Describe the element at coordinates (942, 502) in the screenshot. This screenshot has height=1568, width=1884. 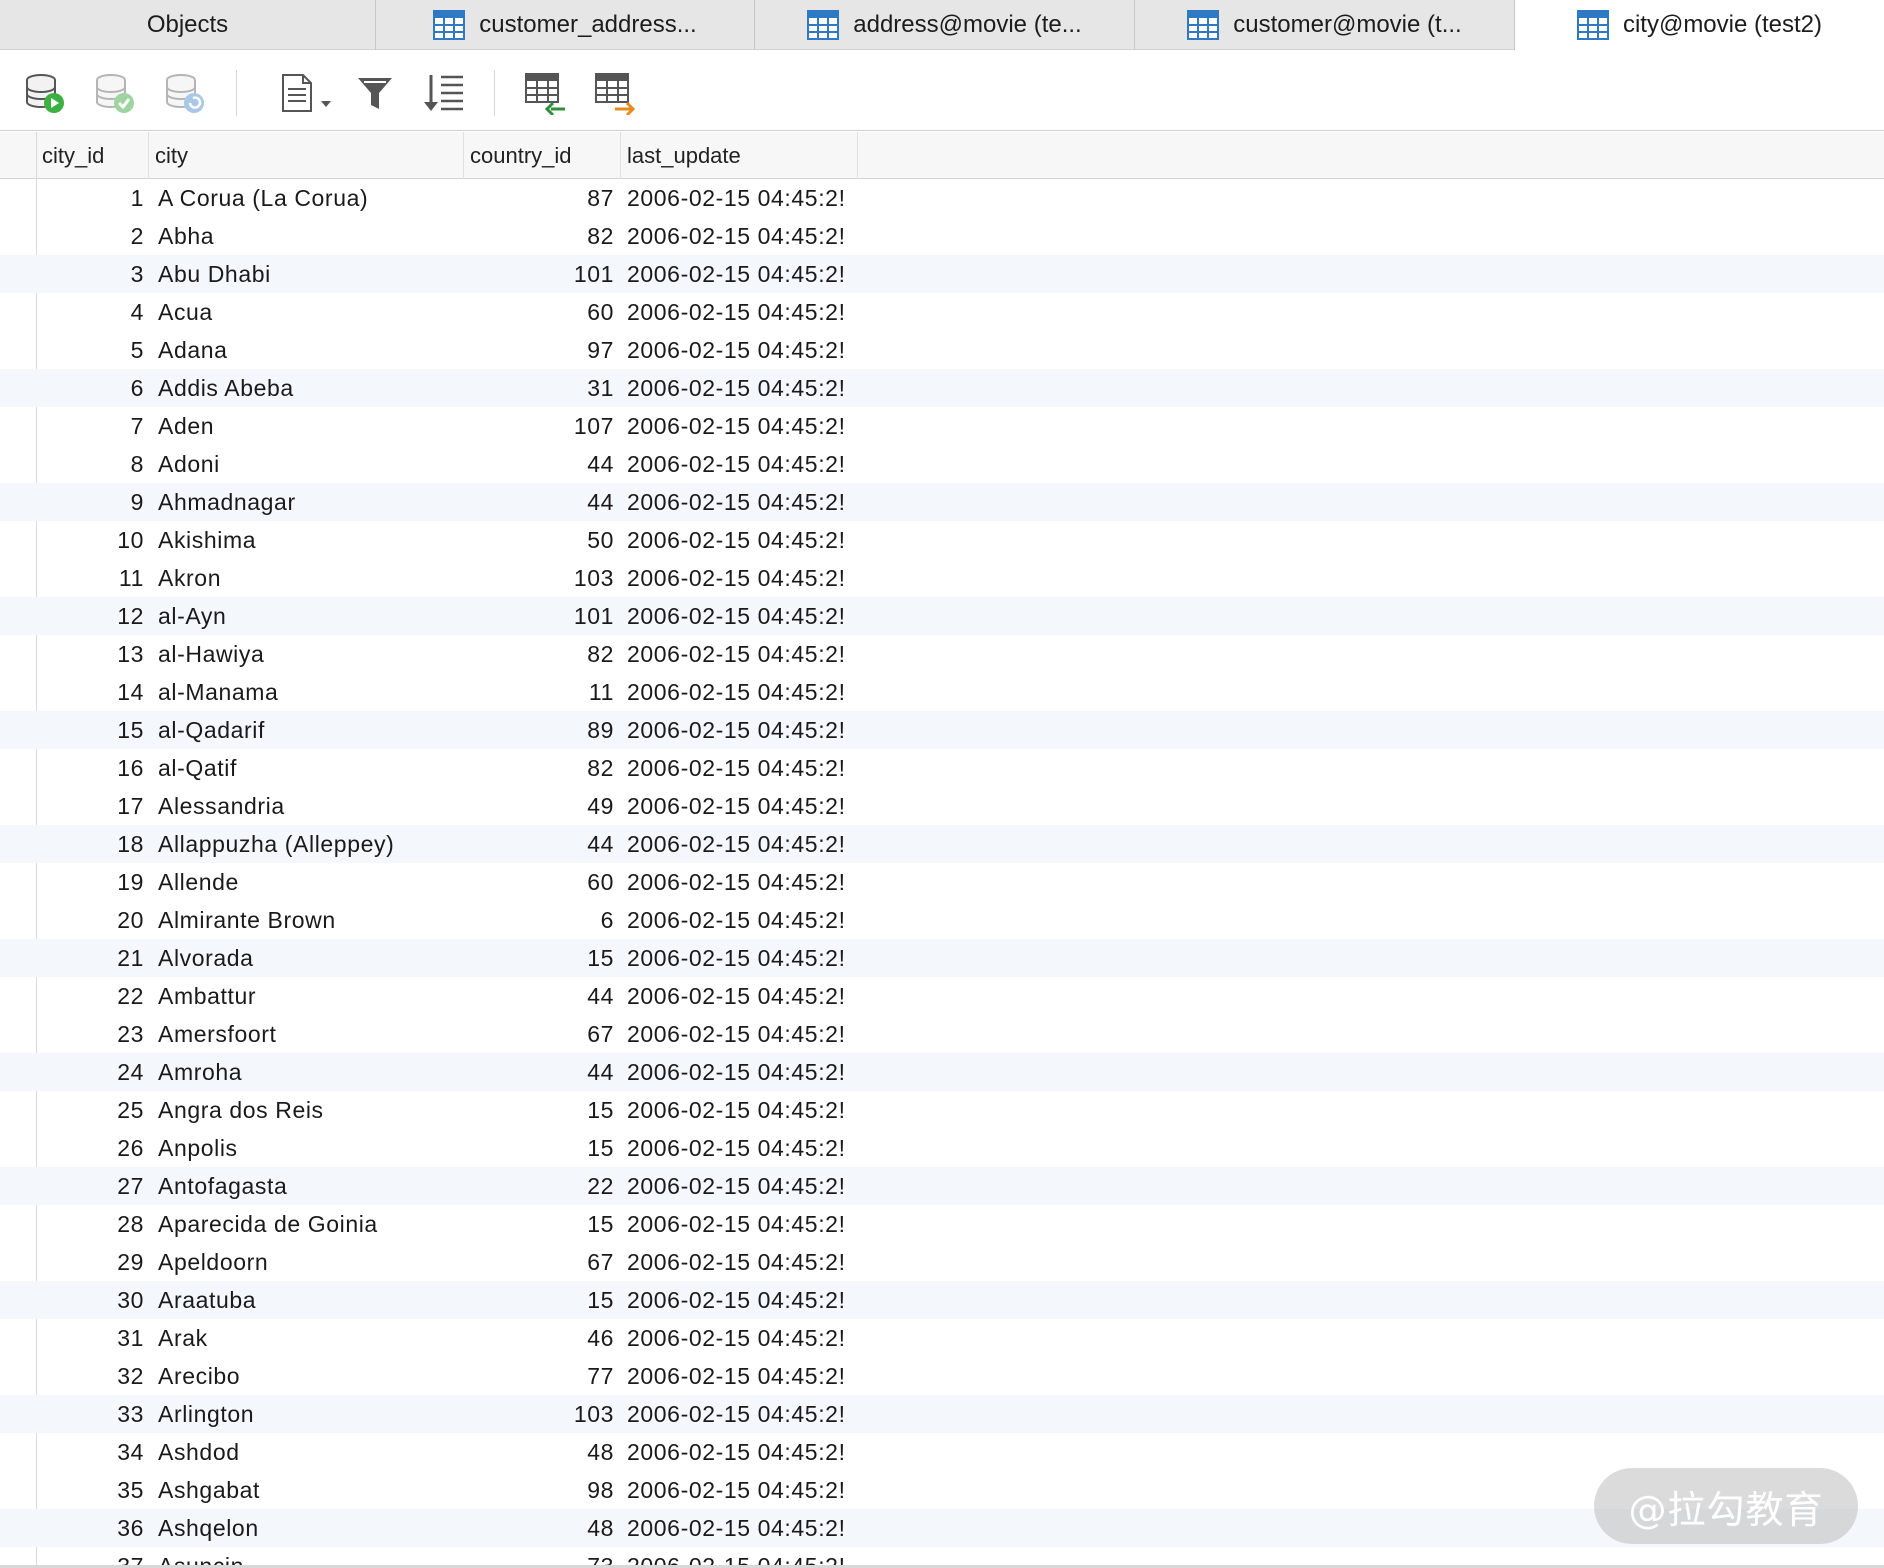
I see `table-row: 9 Ahmadnagar 44 2006-02-15 04:45:2!` at that location.